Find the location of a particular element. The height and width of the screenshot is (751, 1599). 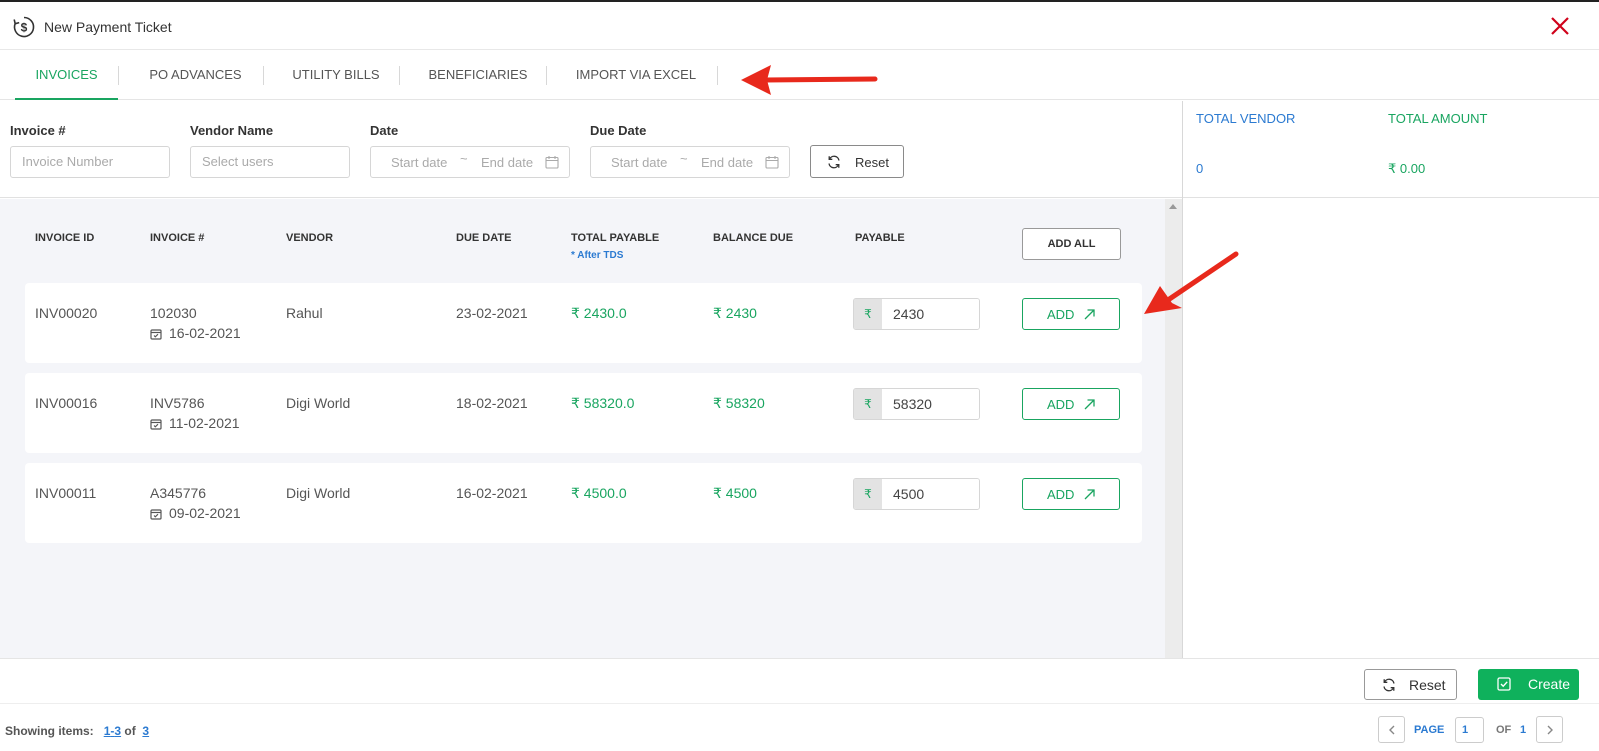

refresh-icon is located at coordinates (1389, 685).